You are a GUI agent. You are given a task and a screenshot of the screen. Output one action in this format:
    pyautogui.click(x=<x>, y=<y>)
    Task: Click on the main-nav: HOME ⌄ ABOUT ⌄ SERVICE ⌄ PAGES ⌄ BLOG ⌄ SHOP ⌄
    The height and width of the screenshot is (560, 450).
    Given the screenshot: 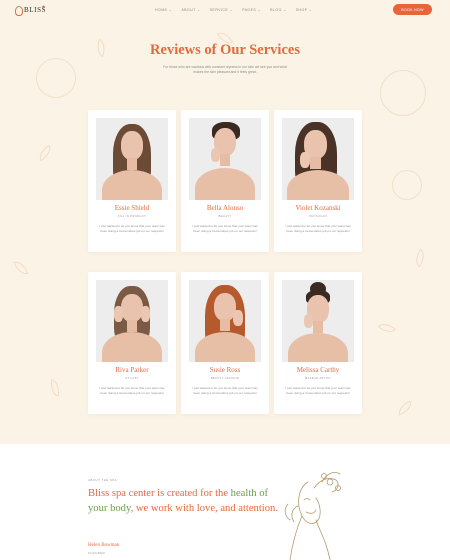 What is the action you would take?
    pyautogui.click(x=238, y=10)
    